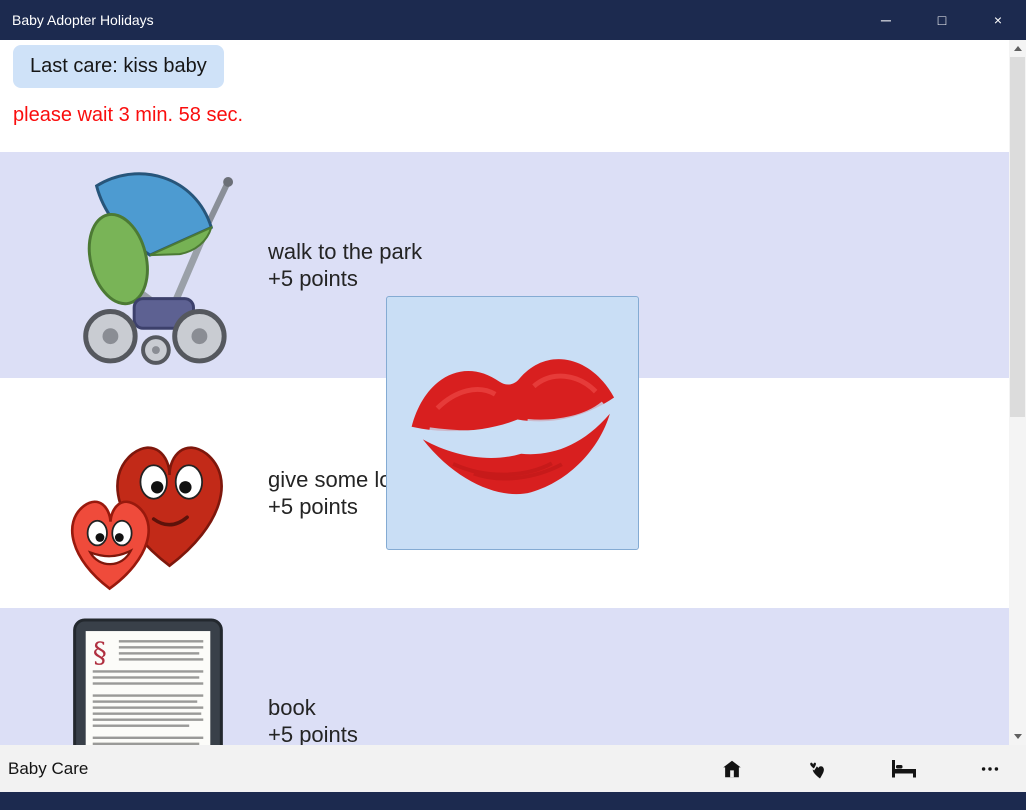  I want to click on sleep-button, so click(904, 768).